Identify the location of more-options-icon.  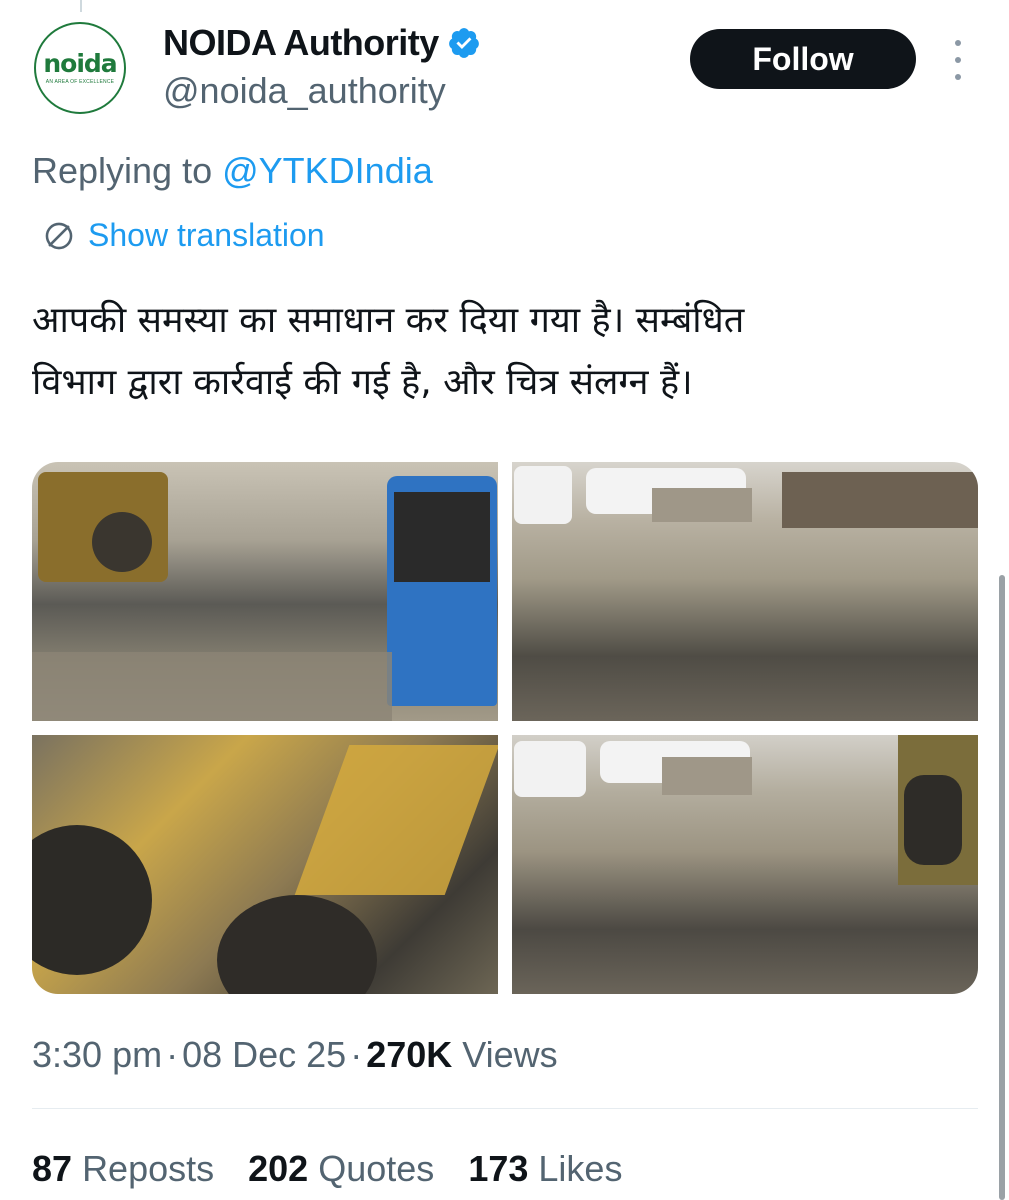
(958, 60).